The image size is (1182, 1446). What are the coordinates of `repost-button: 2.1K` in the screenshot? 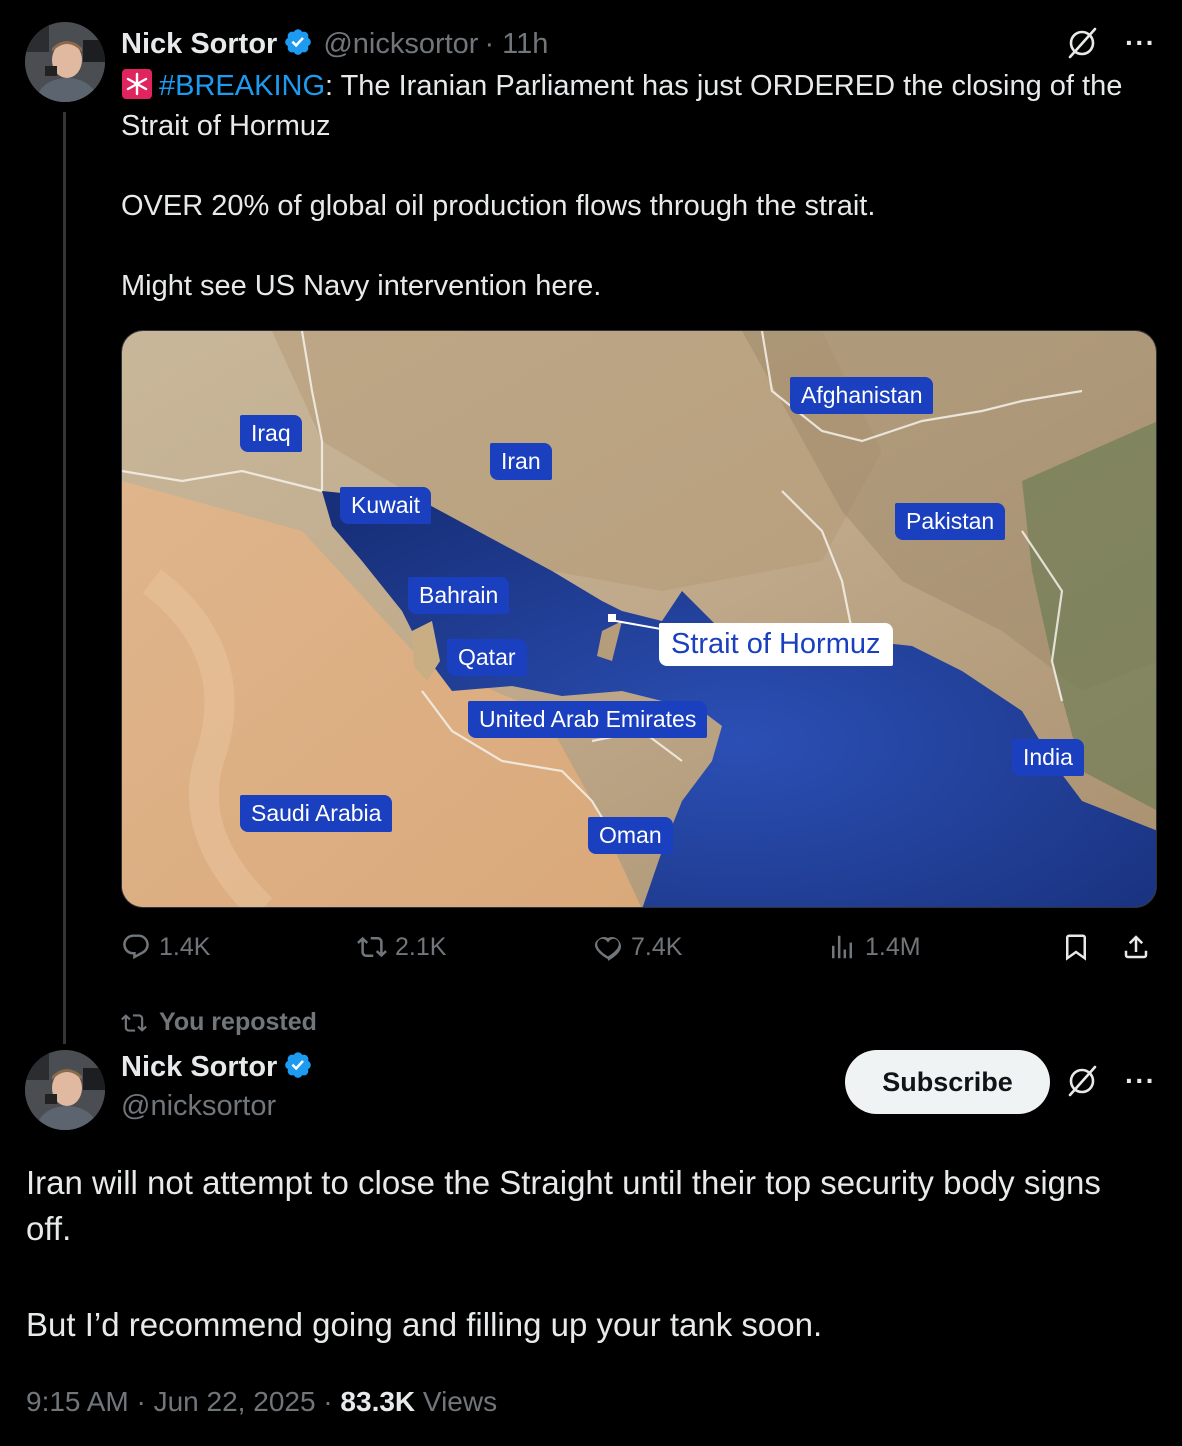 It's located at (401, 947).